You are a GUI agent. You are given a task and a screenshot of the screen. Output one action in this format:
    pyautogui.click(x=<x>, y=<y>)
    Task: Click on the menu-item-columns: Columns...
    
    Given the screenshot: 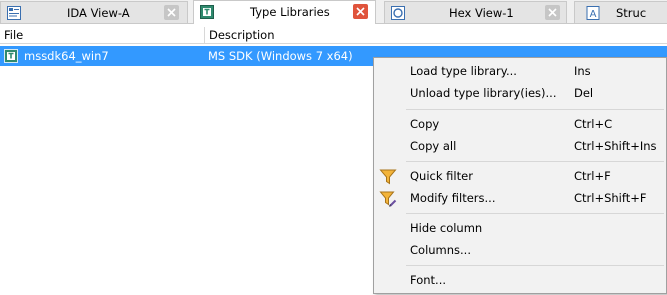 What is the action you would take?
    pyautogui.click(x=520, y=250)
    